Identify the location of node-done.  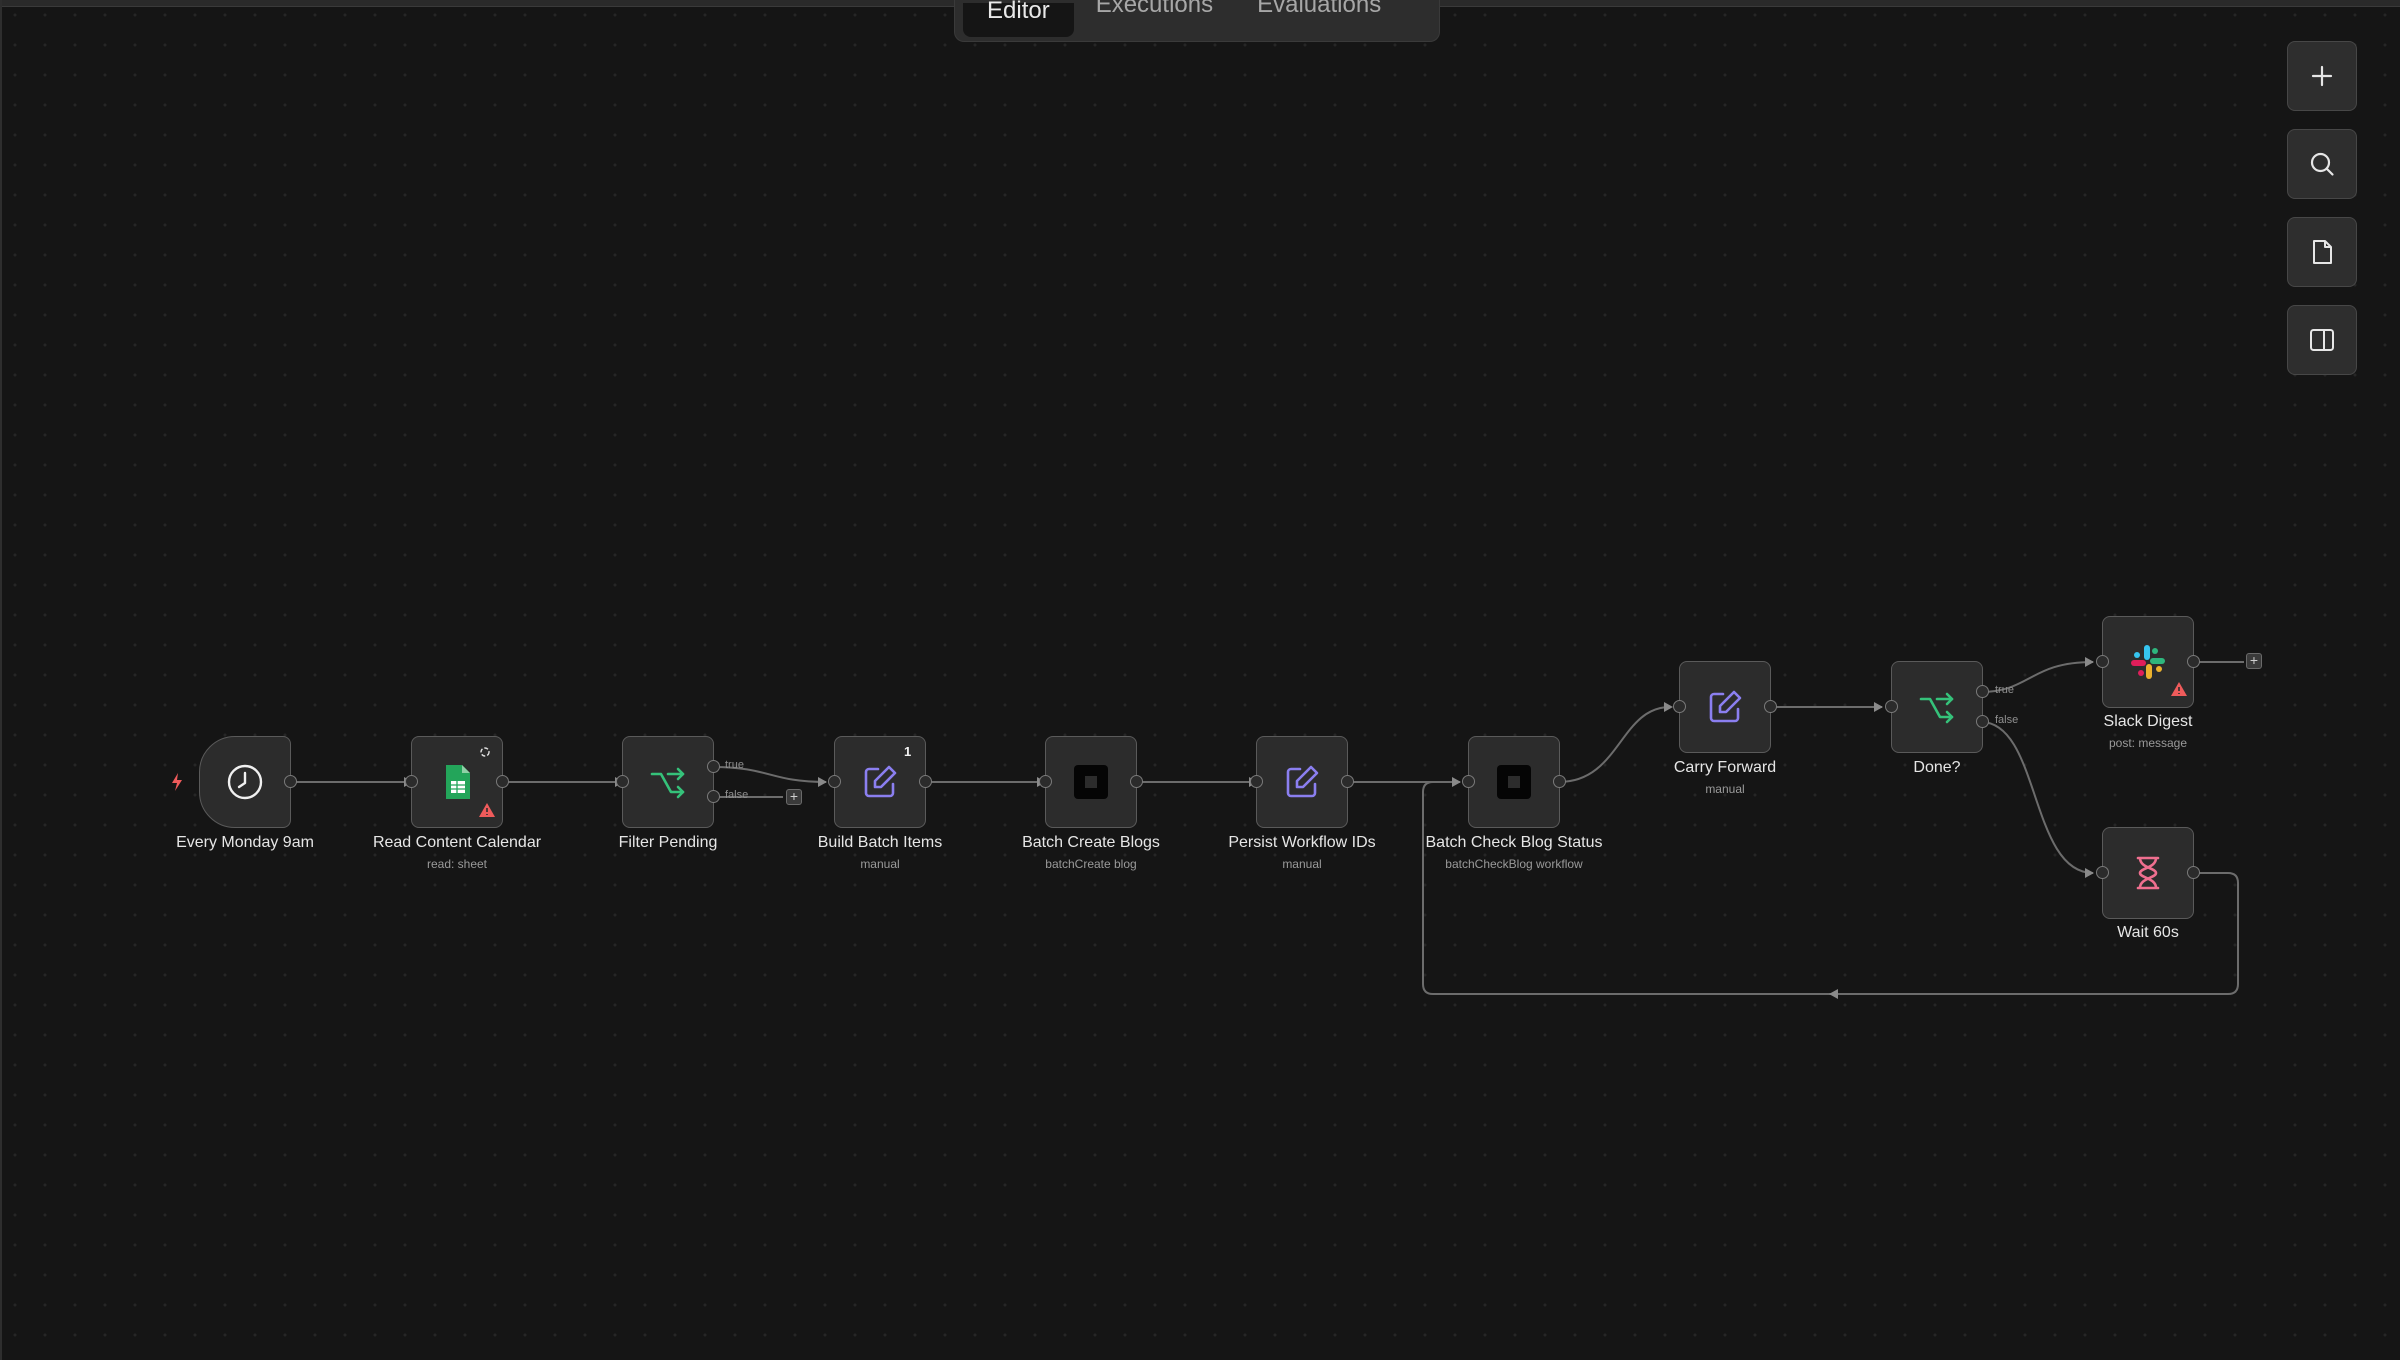
(1937, 707).